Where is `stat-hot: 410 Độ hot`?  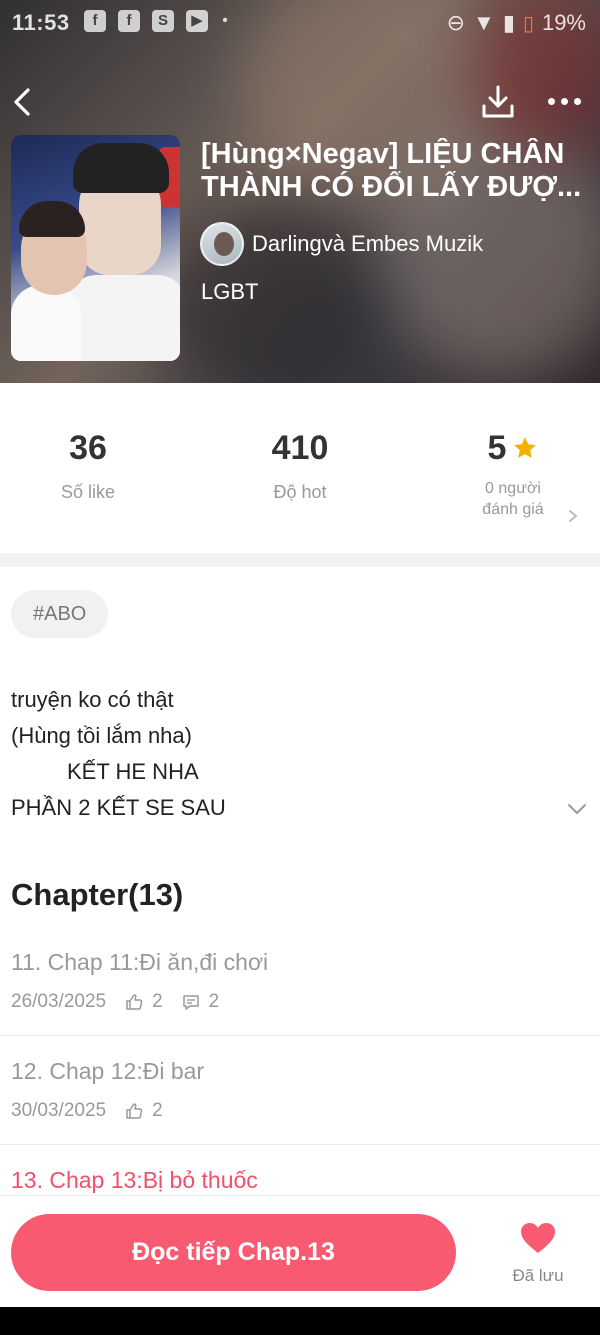
stat-hot: 410 Độ hot is located at coordinates (300, 465).